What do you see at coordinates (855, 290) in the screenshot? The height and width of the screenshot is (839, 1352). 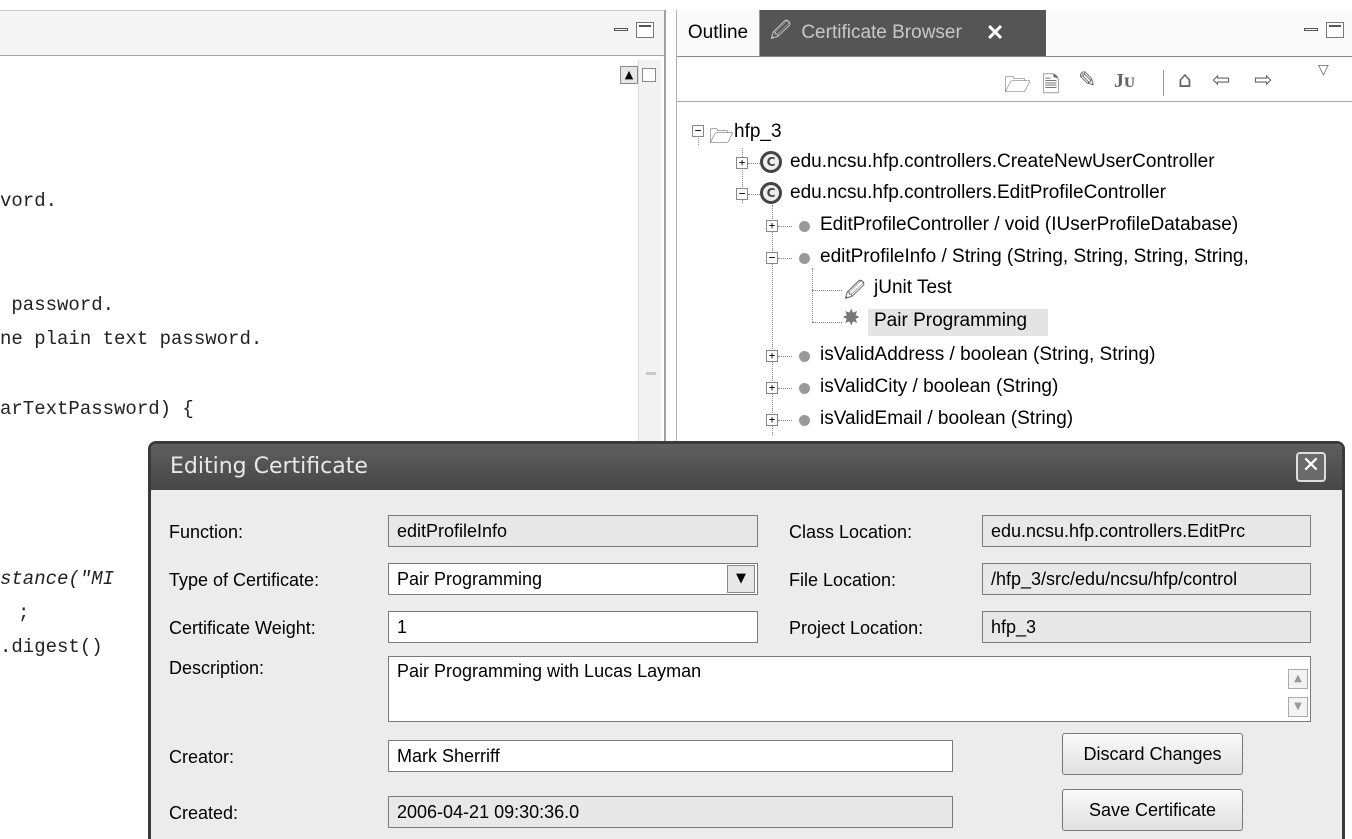 I see `junit-certificate-icon: 🖉` at bounding box center [855, 290].